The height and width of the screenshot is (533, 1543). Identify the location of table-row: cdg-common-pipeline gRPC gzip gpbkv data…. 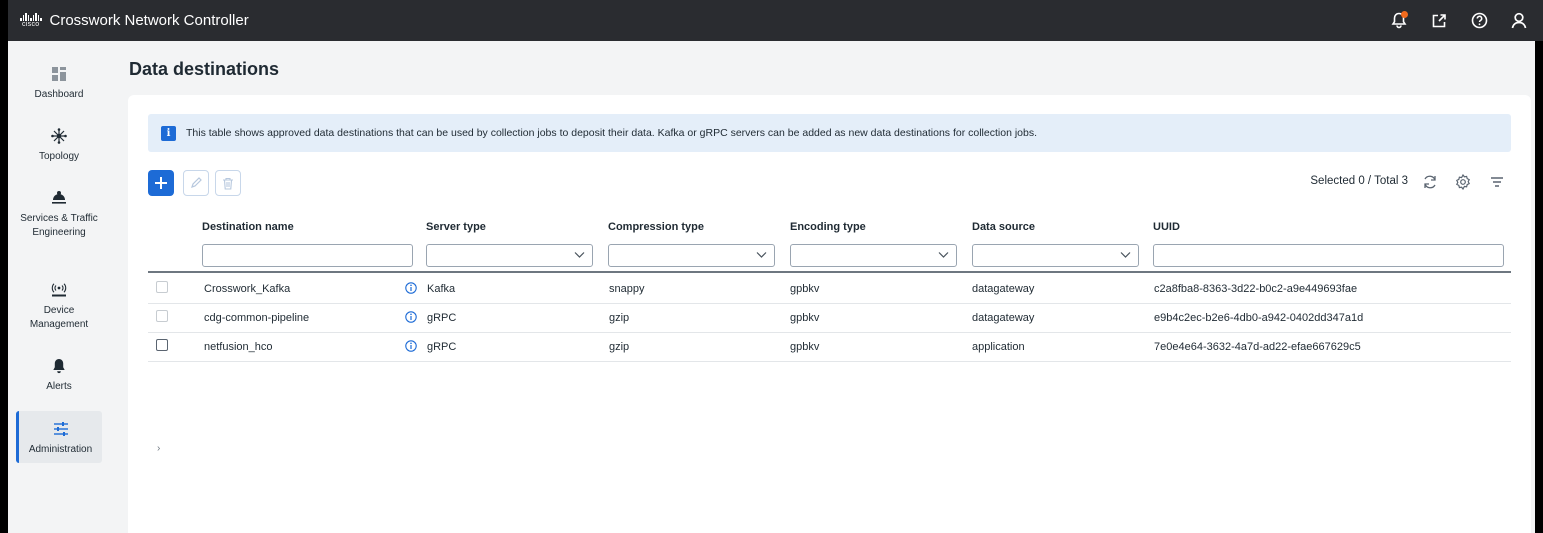
(829, 318).